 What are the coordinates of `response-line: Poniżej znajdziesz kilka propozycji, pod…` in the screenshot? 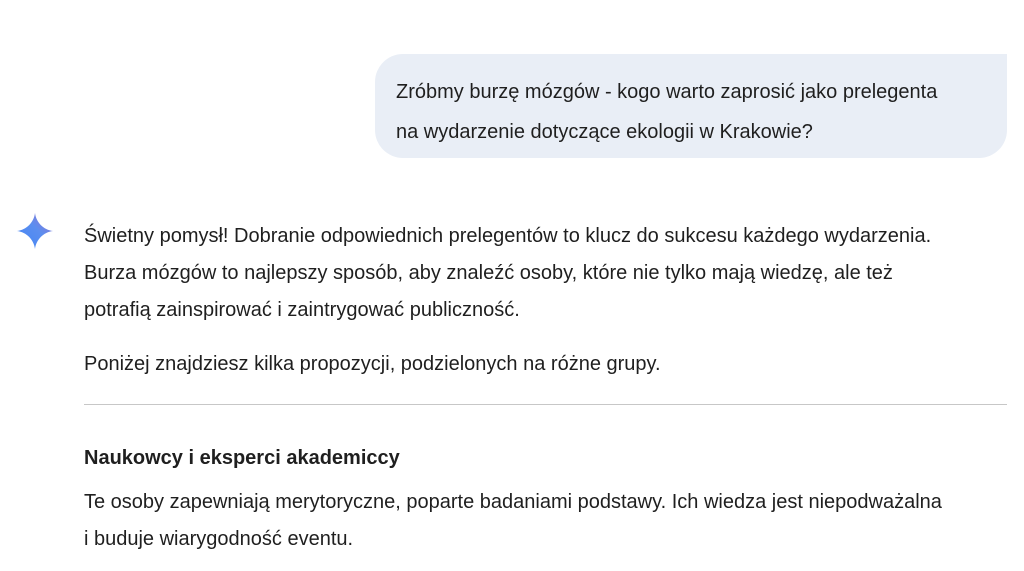 It's located at (372, 364).